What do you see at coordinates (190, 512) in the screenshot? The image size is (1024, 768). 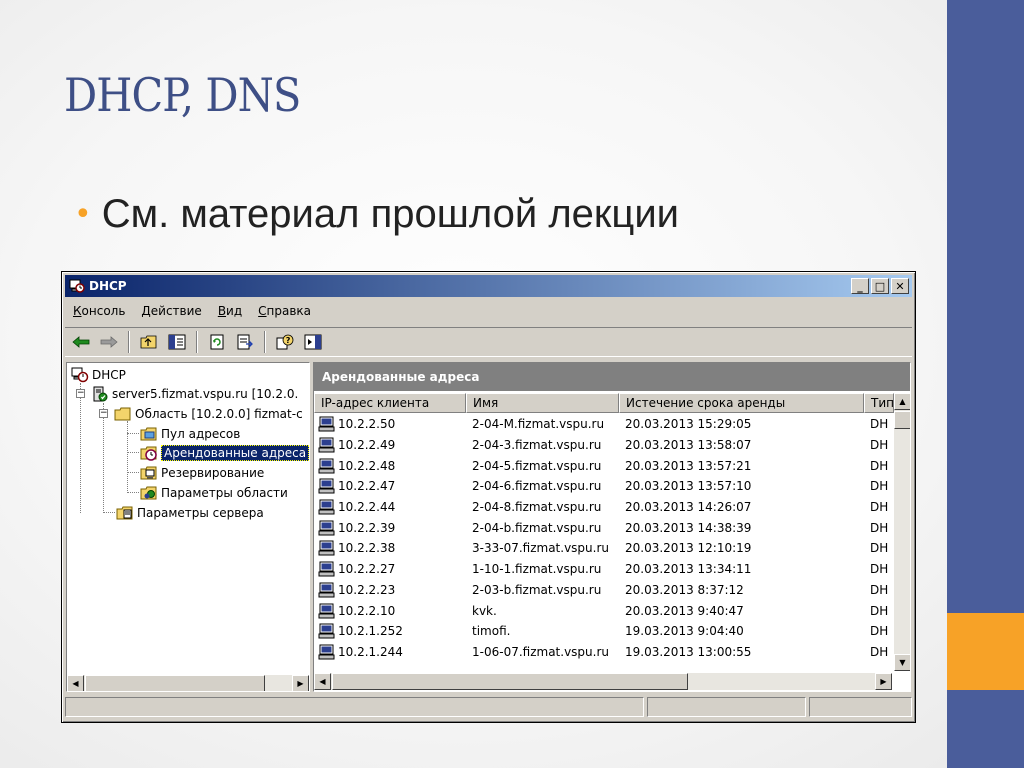 I see `tree-item-server-options: Параметры сервера` at bounding box center [190, 512].